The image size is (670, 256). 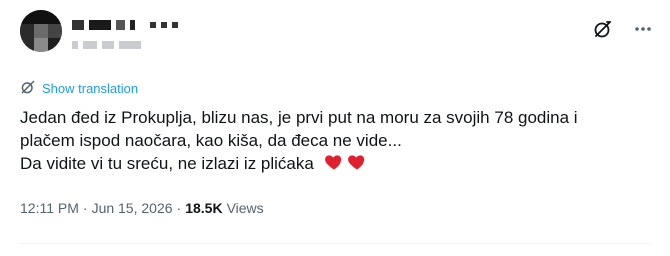 I want to click on tweet-date: Jun 15, 2026, so click(x=132, y=208).